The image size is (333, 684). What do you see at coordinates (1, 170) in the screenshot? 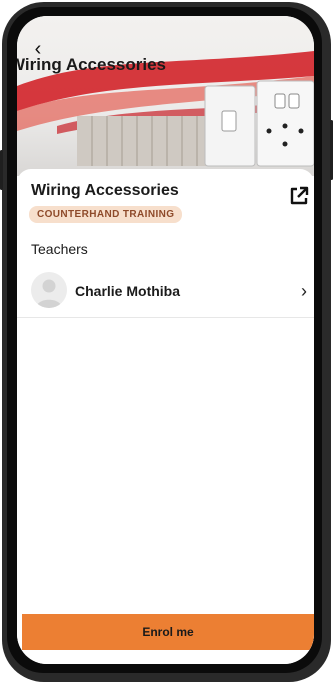
I see `side-button-left` at bounding box center [1, 170].